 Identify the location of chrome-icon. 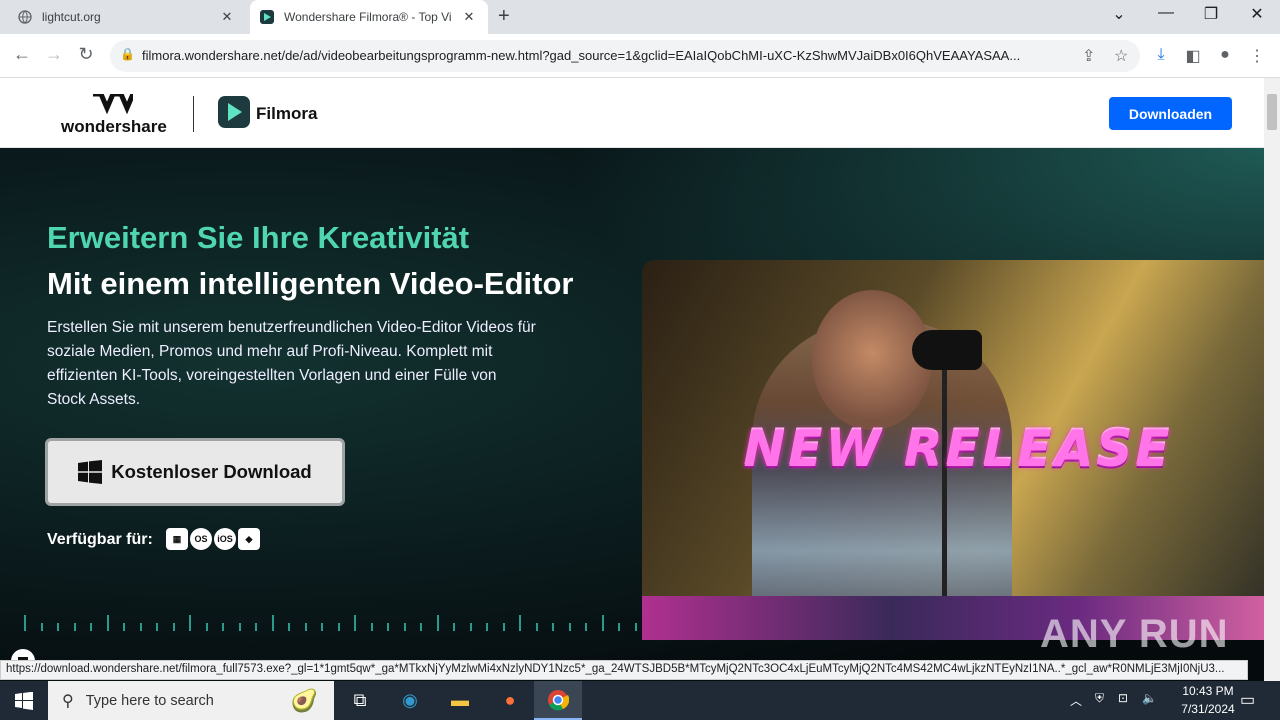
(558, 700).